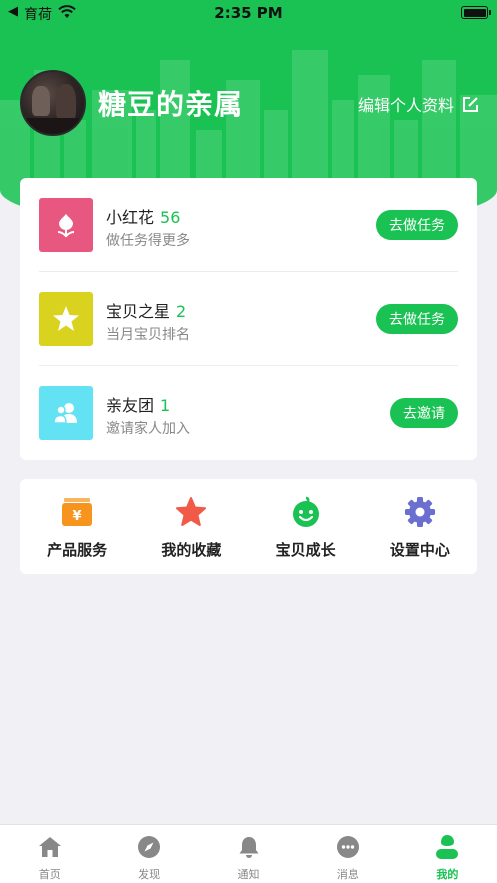 This screenshot has width=497, height=883. I want to click on task-subtitle: 邀请家人加入, so click(148, 429).